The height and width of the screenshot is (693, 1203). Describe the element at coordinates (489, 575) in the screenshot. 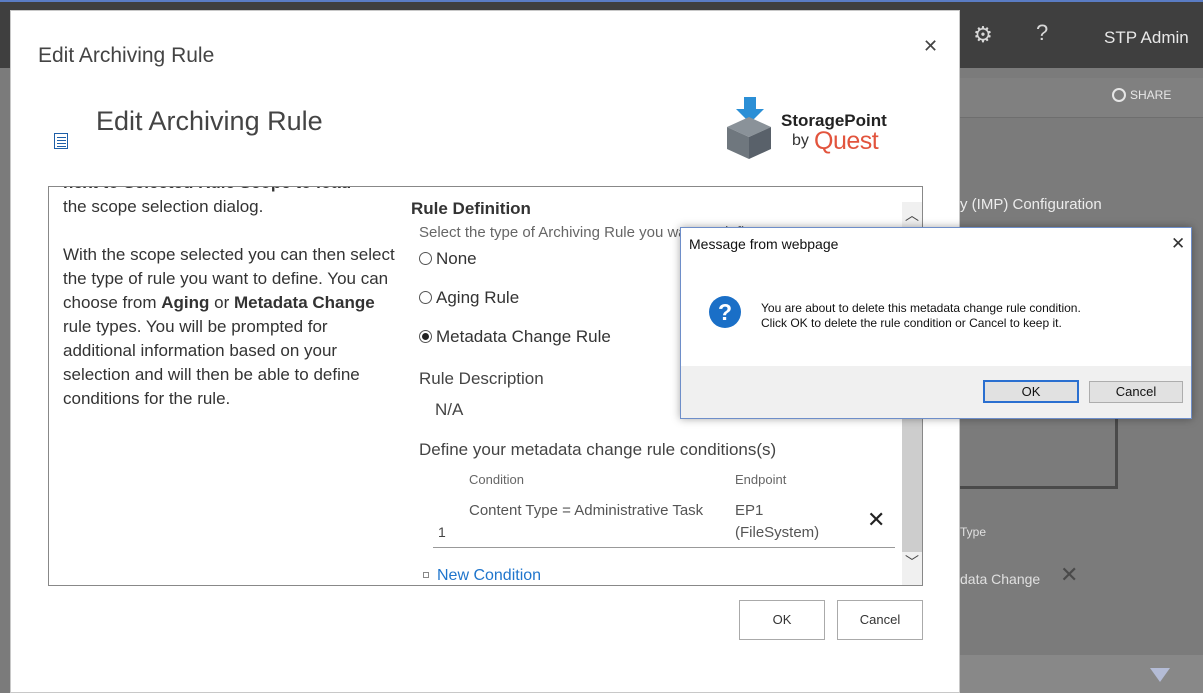

I see `new-condition-label: New Condition` at that location.